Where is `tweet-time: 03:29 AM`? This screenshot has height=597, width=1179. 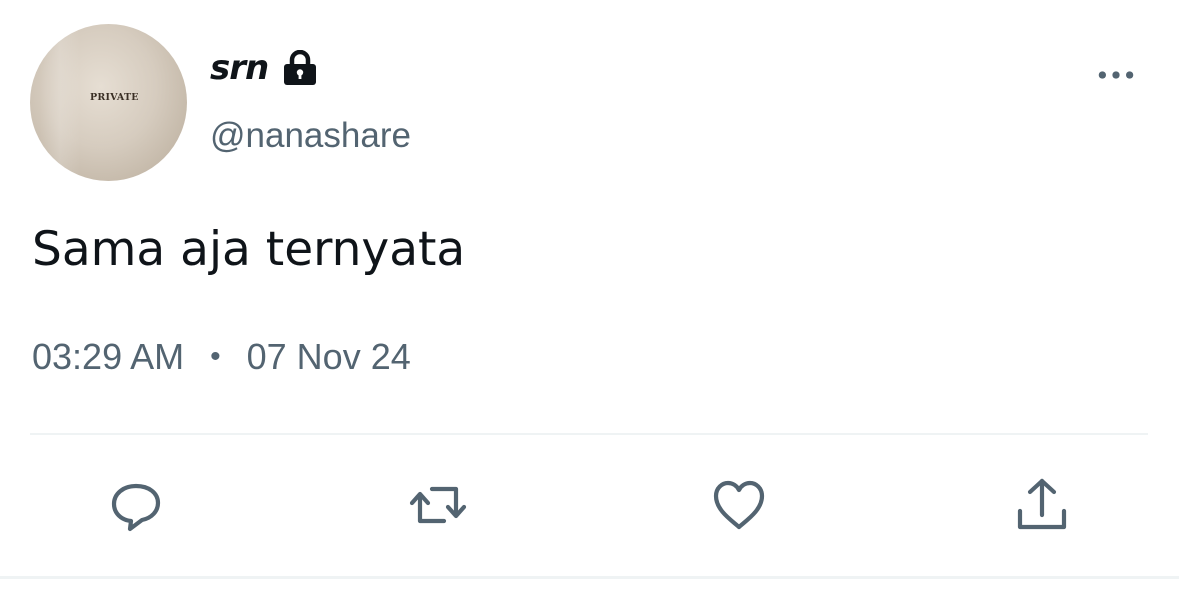 tweet-time: 03:29 AM is located at coordinates (108, 357).